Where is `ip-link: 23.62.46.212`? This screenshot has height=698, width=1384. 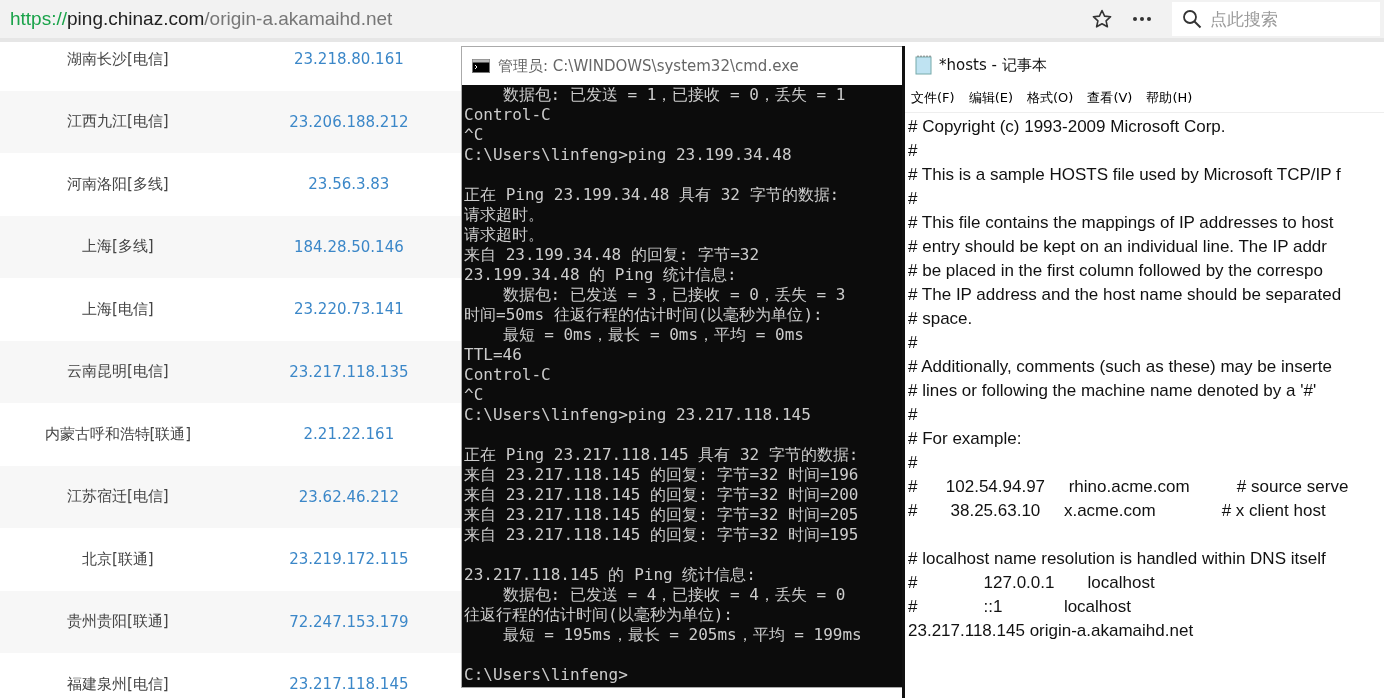
ip-link: 23.62.46.212 is located at coordinates (348, 496).